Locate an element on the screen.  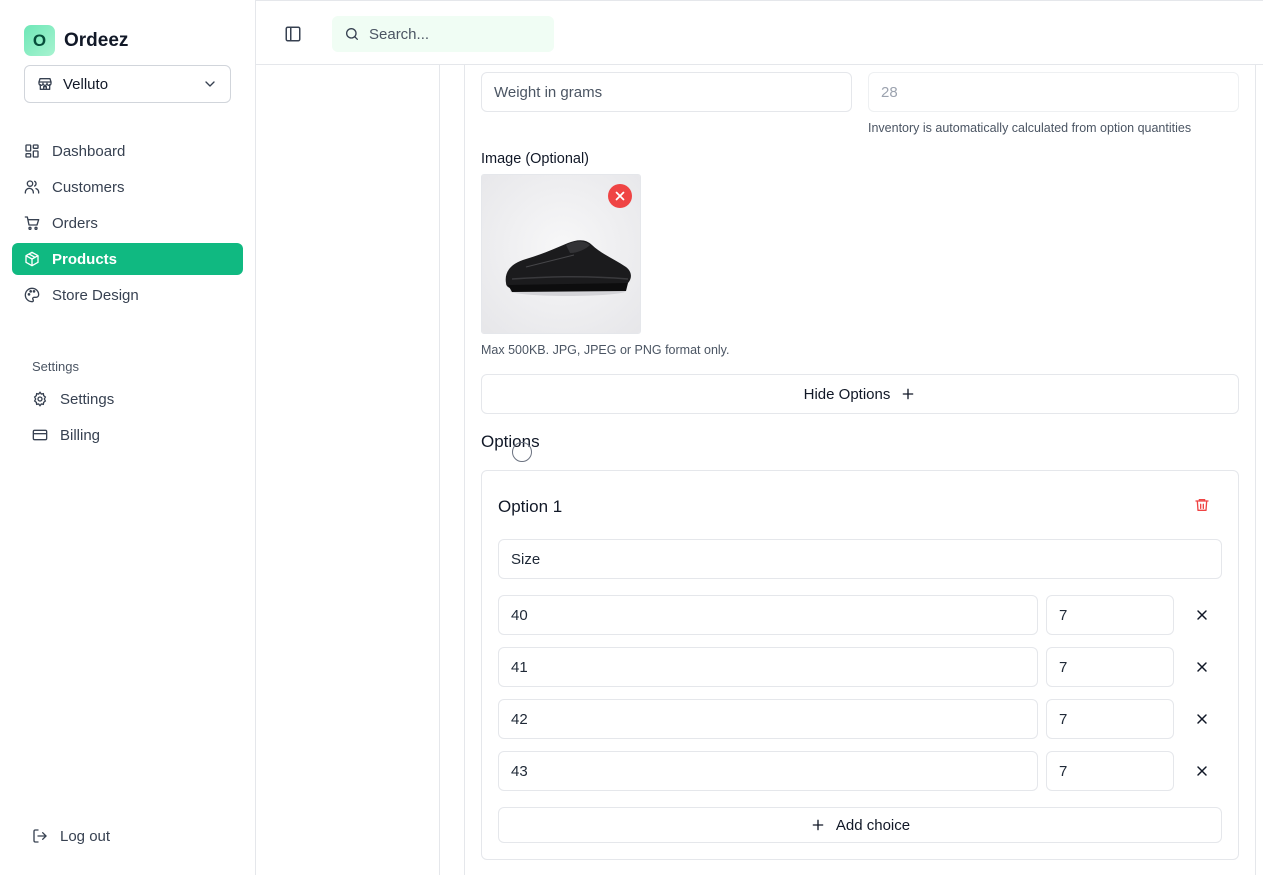
sidebar-toggle-button is located at coordinates (293, 34).